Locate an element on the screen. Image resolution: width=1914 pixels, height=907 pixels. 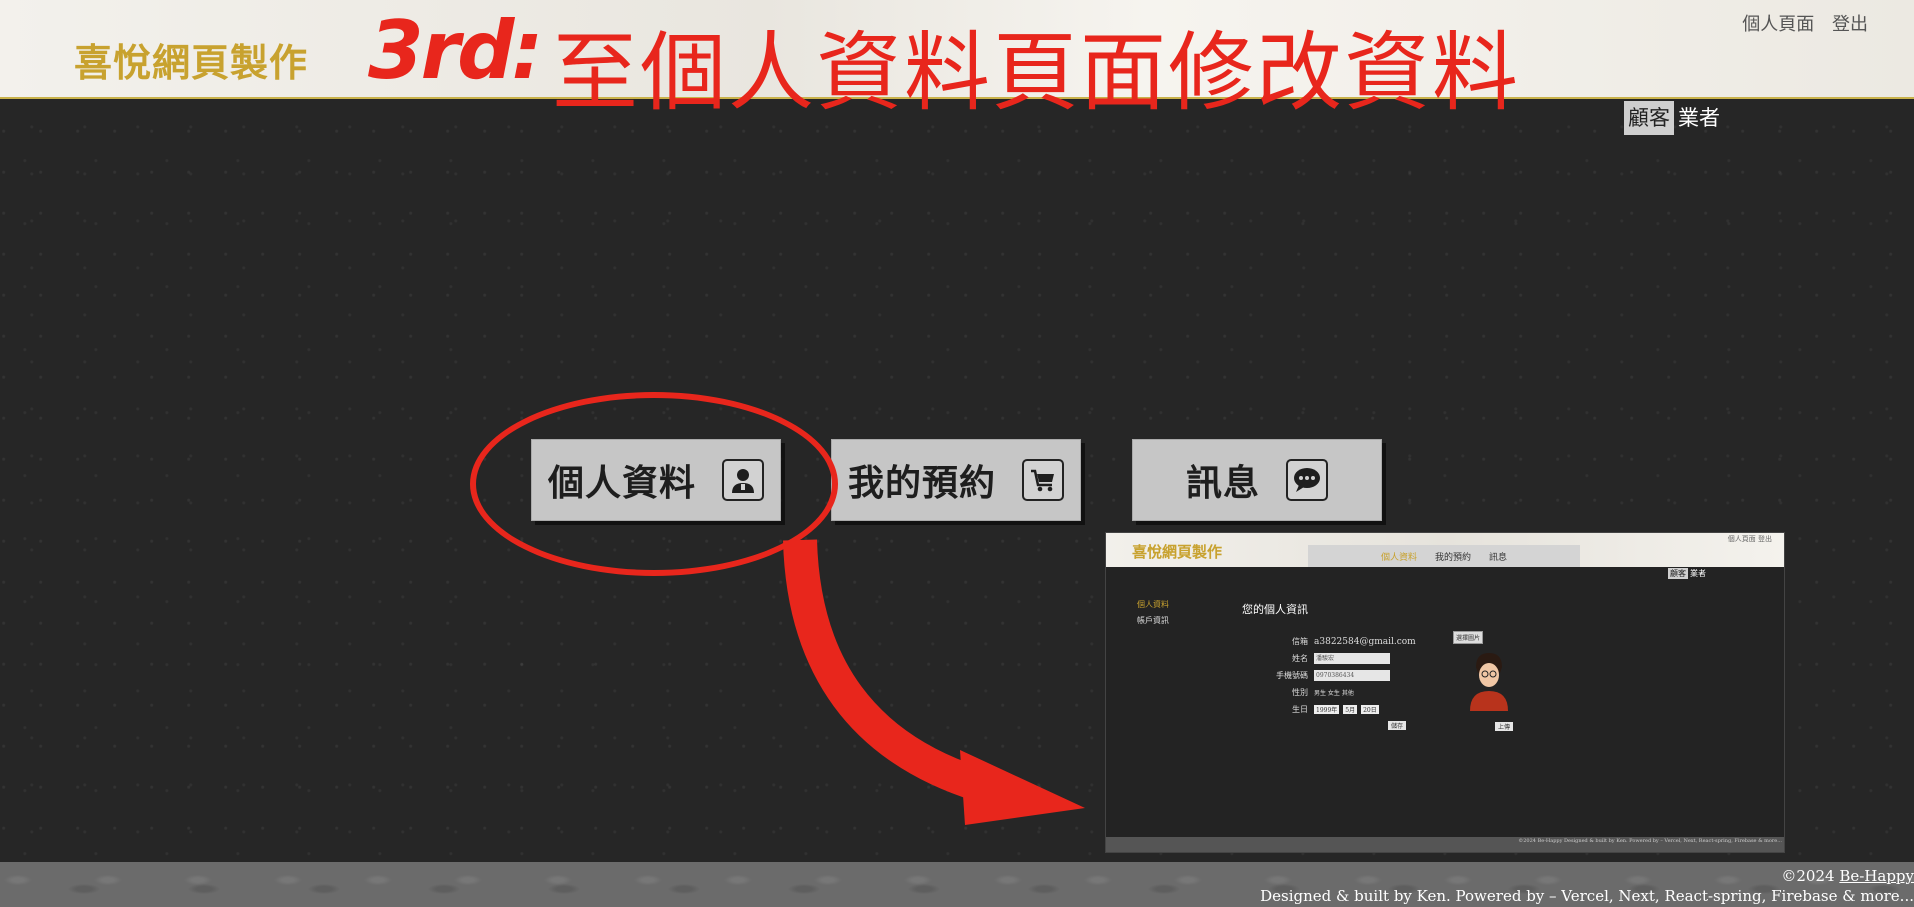
preview-gender-radios: 男生 女生 其他 is located at coordinates (1334, 693).